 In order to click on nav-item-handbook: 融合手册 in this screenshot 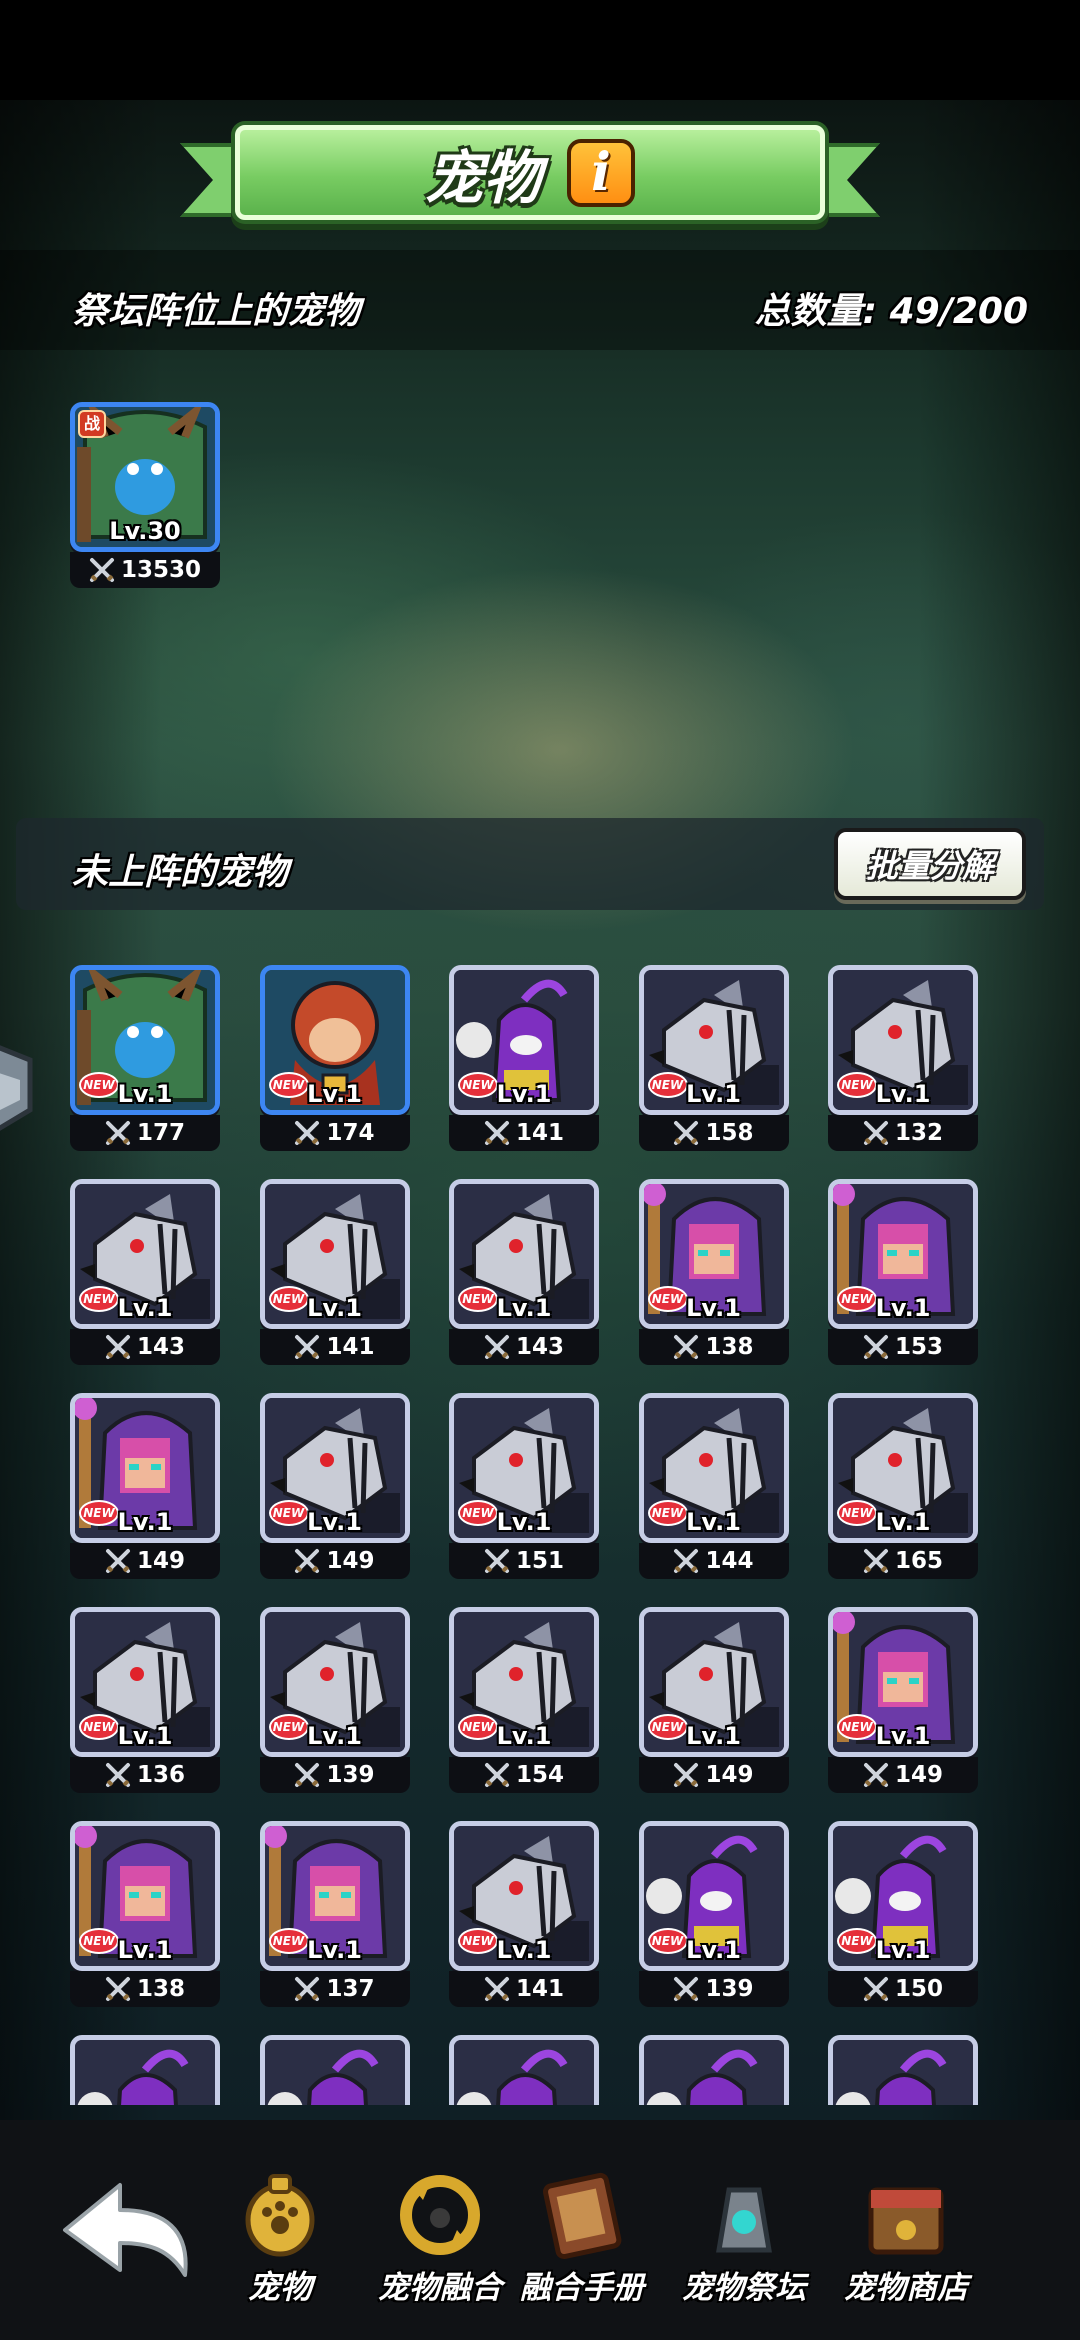, I will do `click(582, 2240)`.